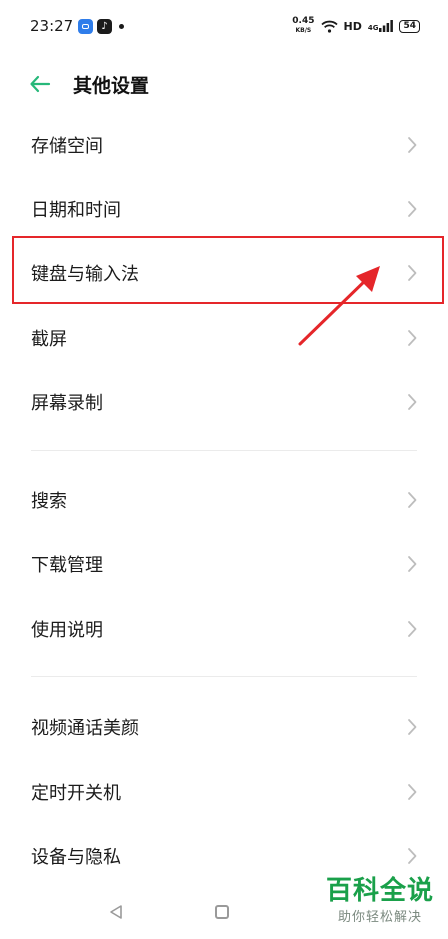  I want to click on settings-item-label: 搜索, so click(49, 501).